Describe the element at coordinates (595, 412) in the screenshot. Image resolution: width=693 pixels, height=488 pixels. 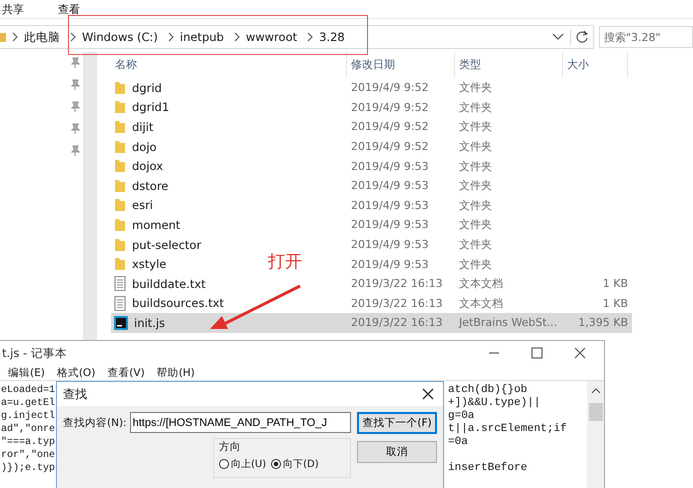
I see `scrollbar-thumb` at that location.